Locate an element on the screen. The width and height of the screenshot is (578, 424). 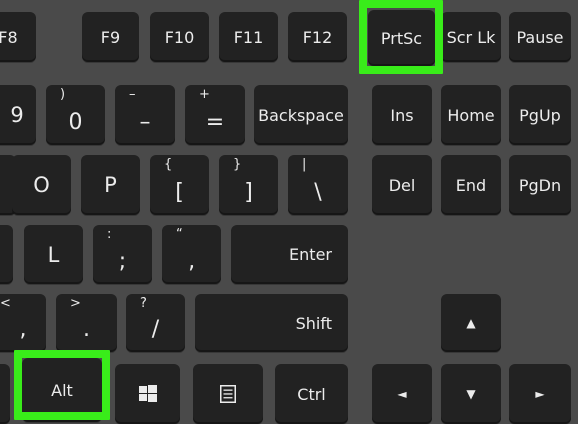
key-f10: F10 is located at coordinates (179, 37).